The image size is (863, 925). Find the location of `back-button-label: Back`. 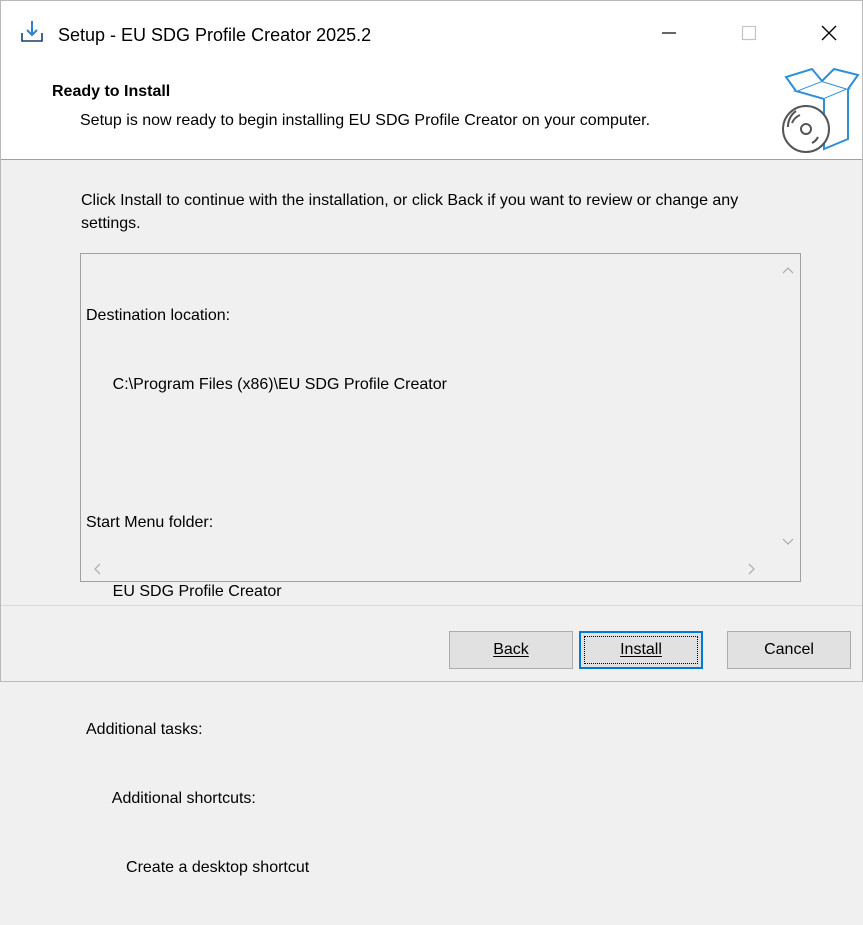

back-button-label: Back is located at coordinates (511, 649).